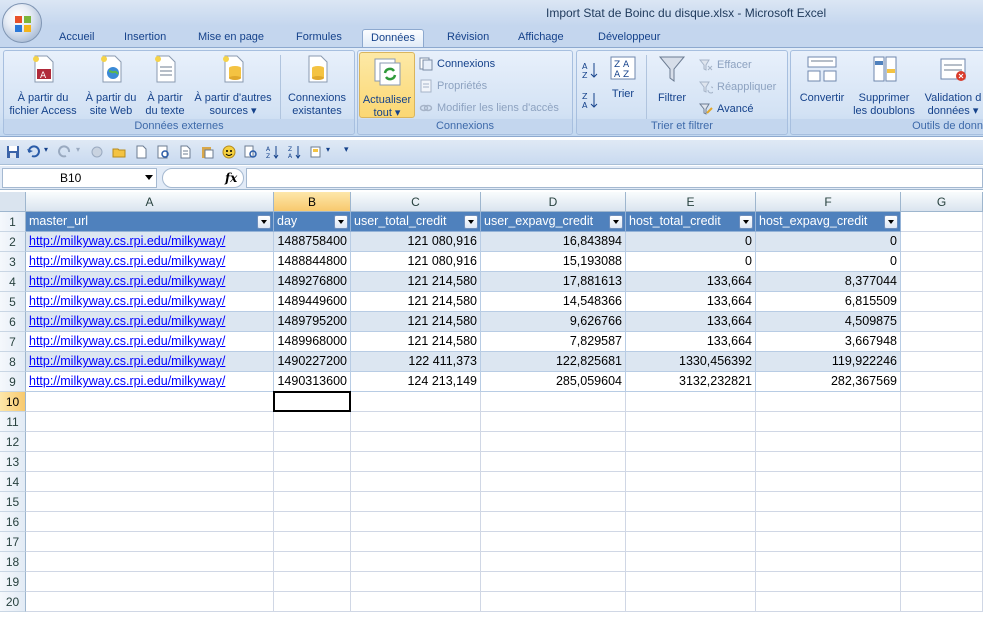 Image resolution: width=983 pixels, height=617 pixels. What do you see at coordinates (553, 342) in the screenshot?
I see `cell: 7,829587` at bounding box center [553, 342].